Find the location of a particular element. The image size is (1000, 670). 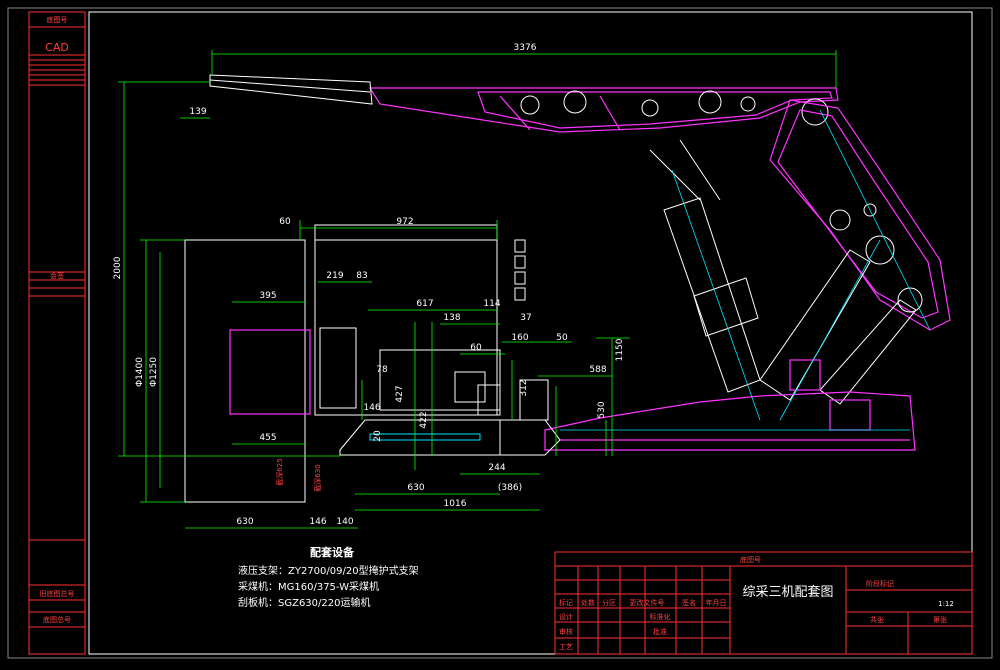

dim-3376: 3376 is located at coordinates (525, 48).